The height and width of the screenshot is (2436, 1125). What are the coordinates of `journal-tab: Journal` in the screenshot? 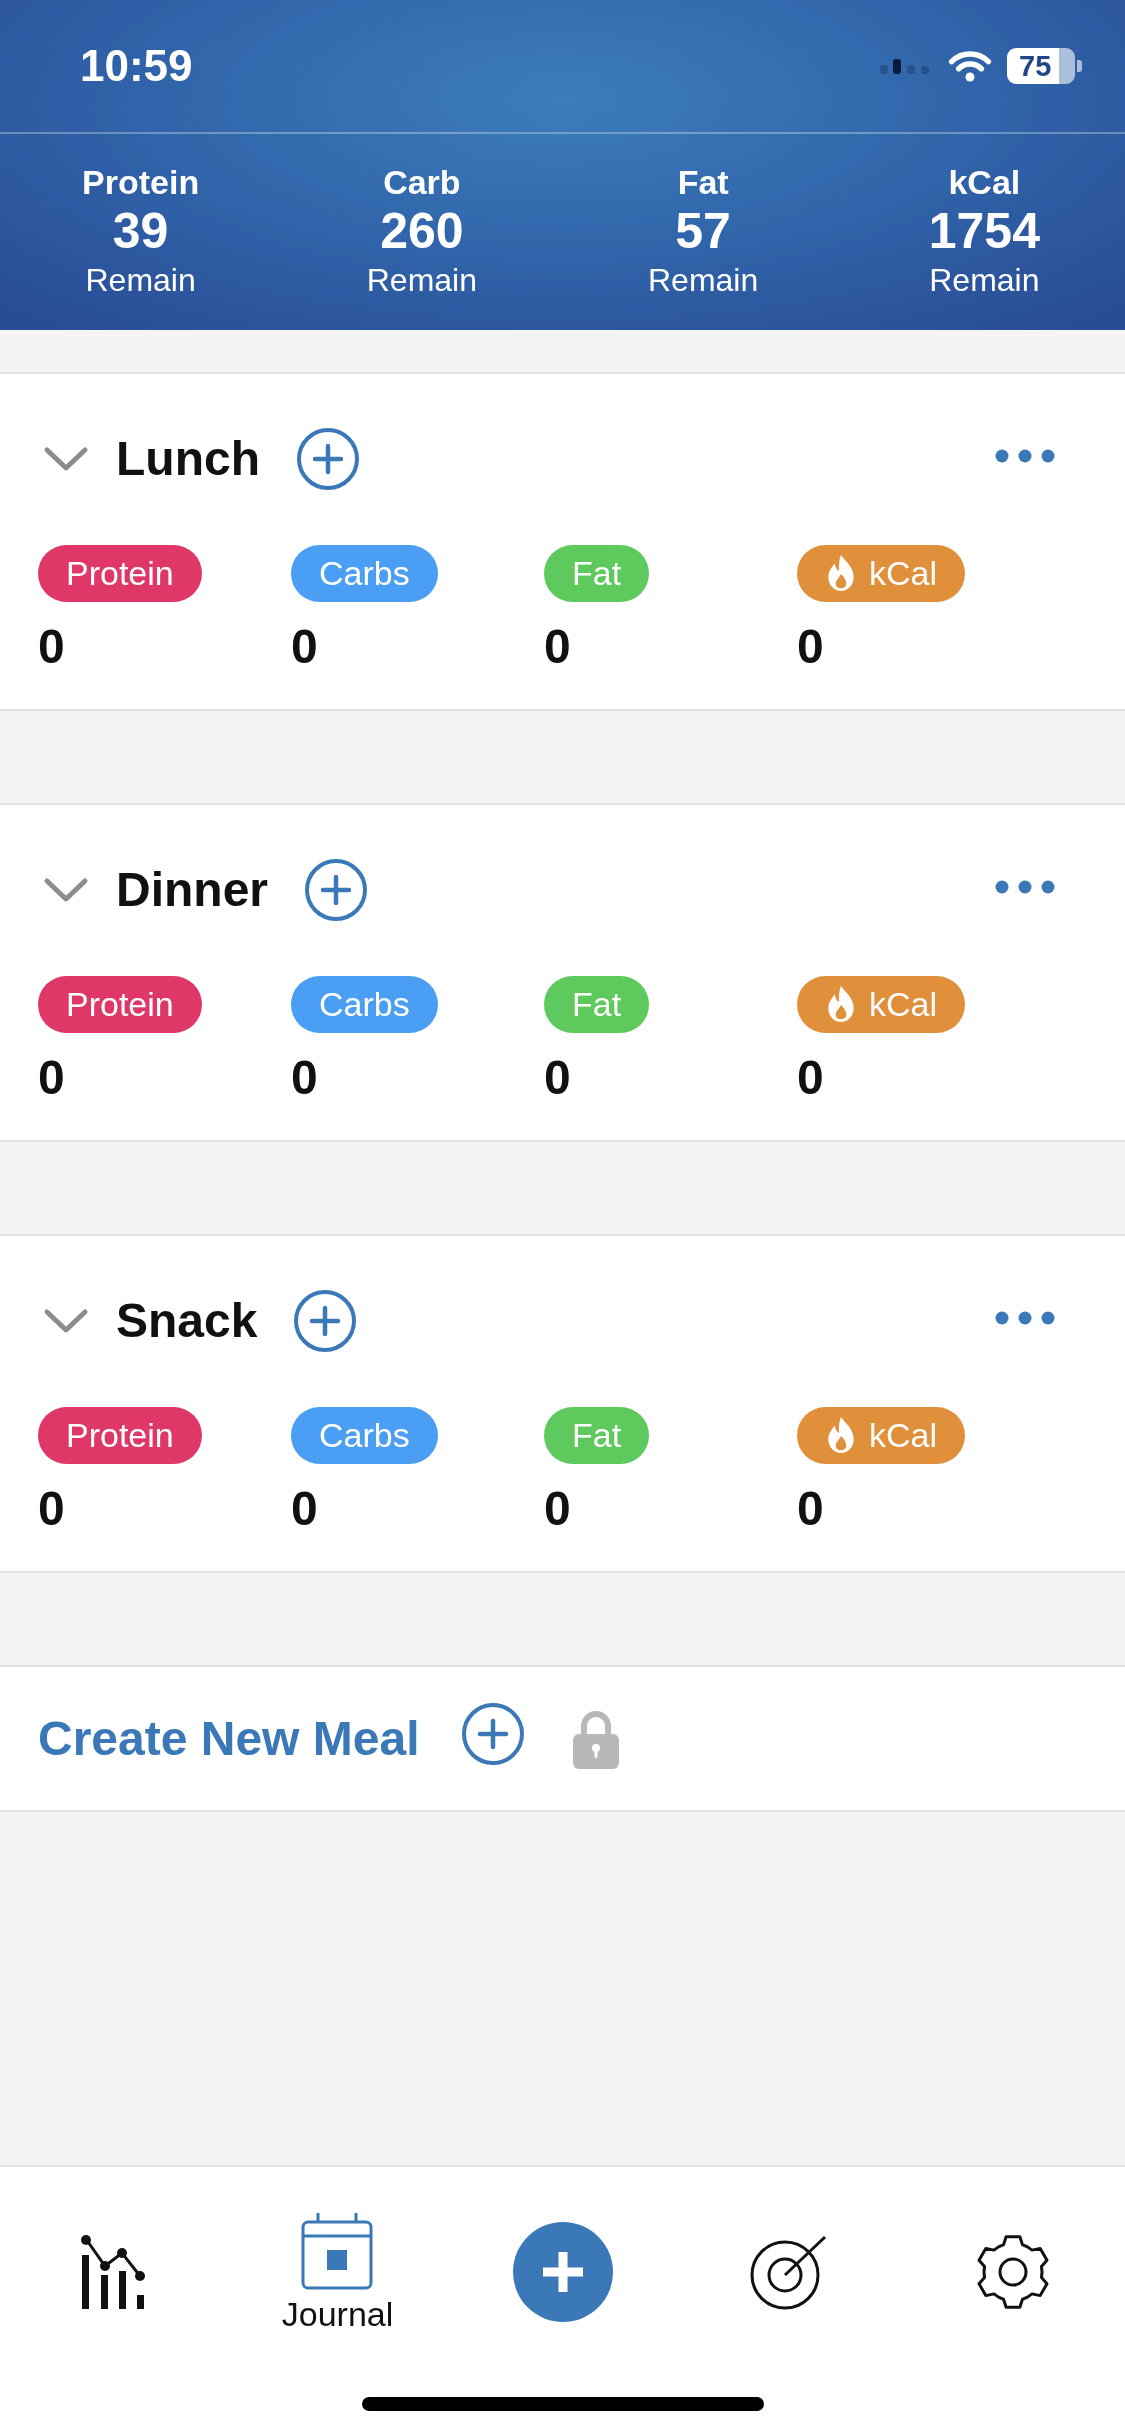 It's located at (337, 2272).